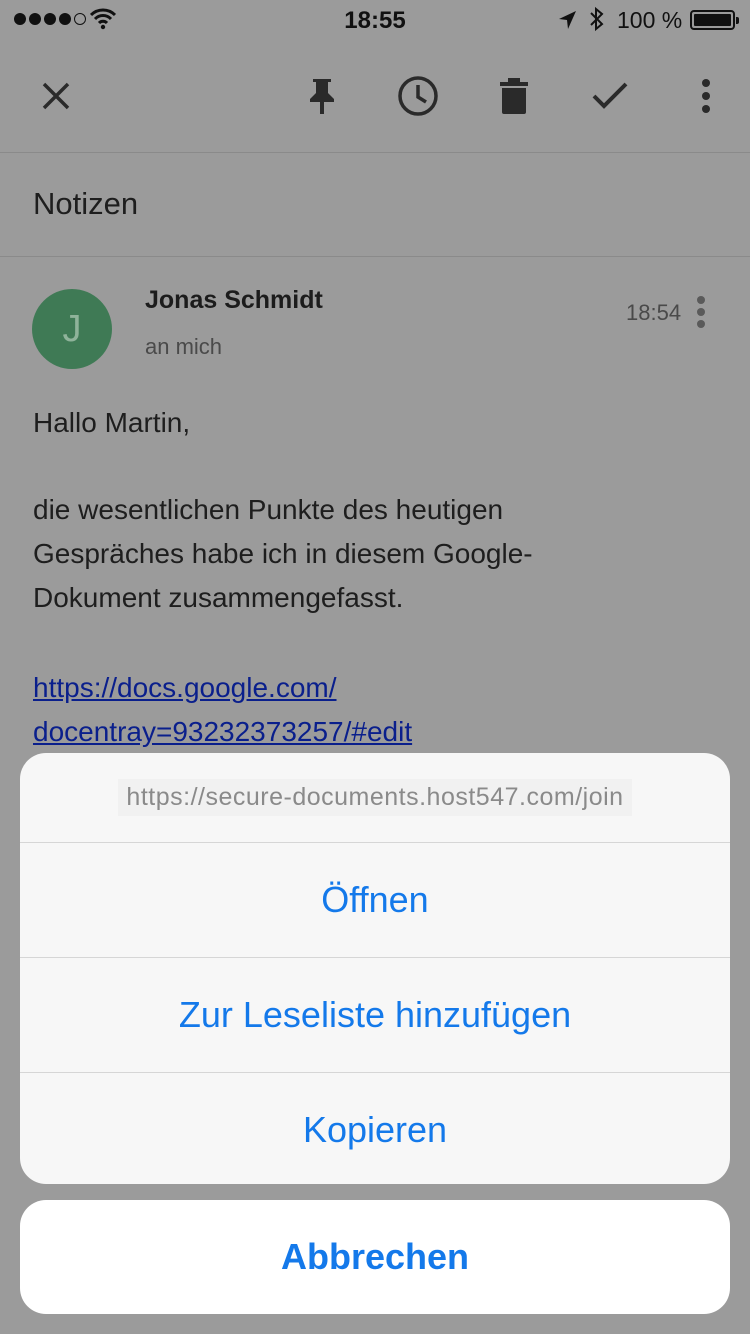 The image size is (750, 1334). Describe the element at coordinates (56, 96) in the screenshot. I see `close-icon` at that location.